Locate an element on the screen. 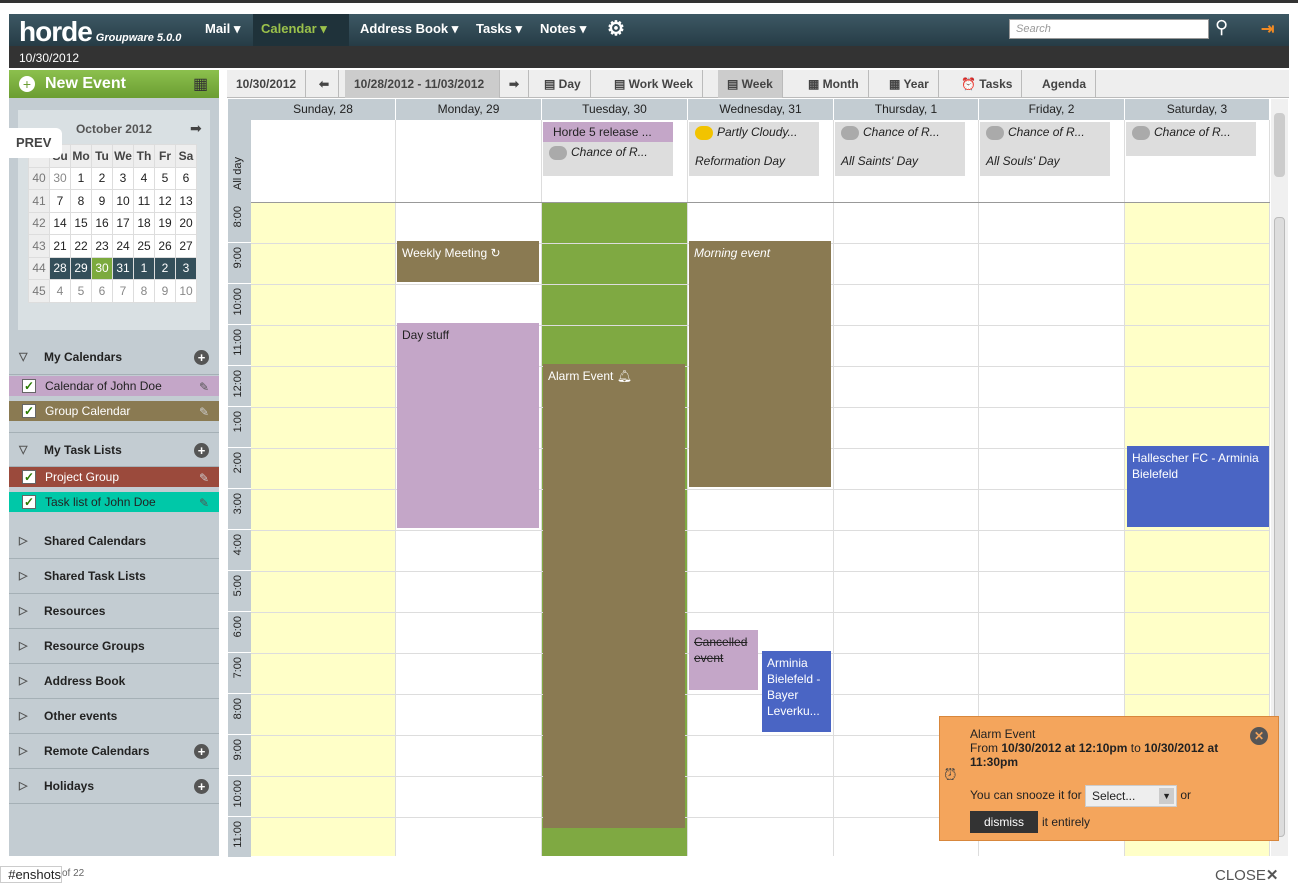 The height and width of the screenshot is (884, 1298). search-icon: ⚲ is located at coordinates (1221, 27).